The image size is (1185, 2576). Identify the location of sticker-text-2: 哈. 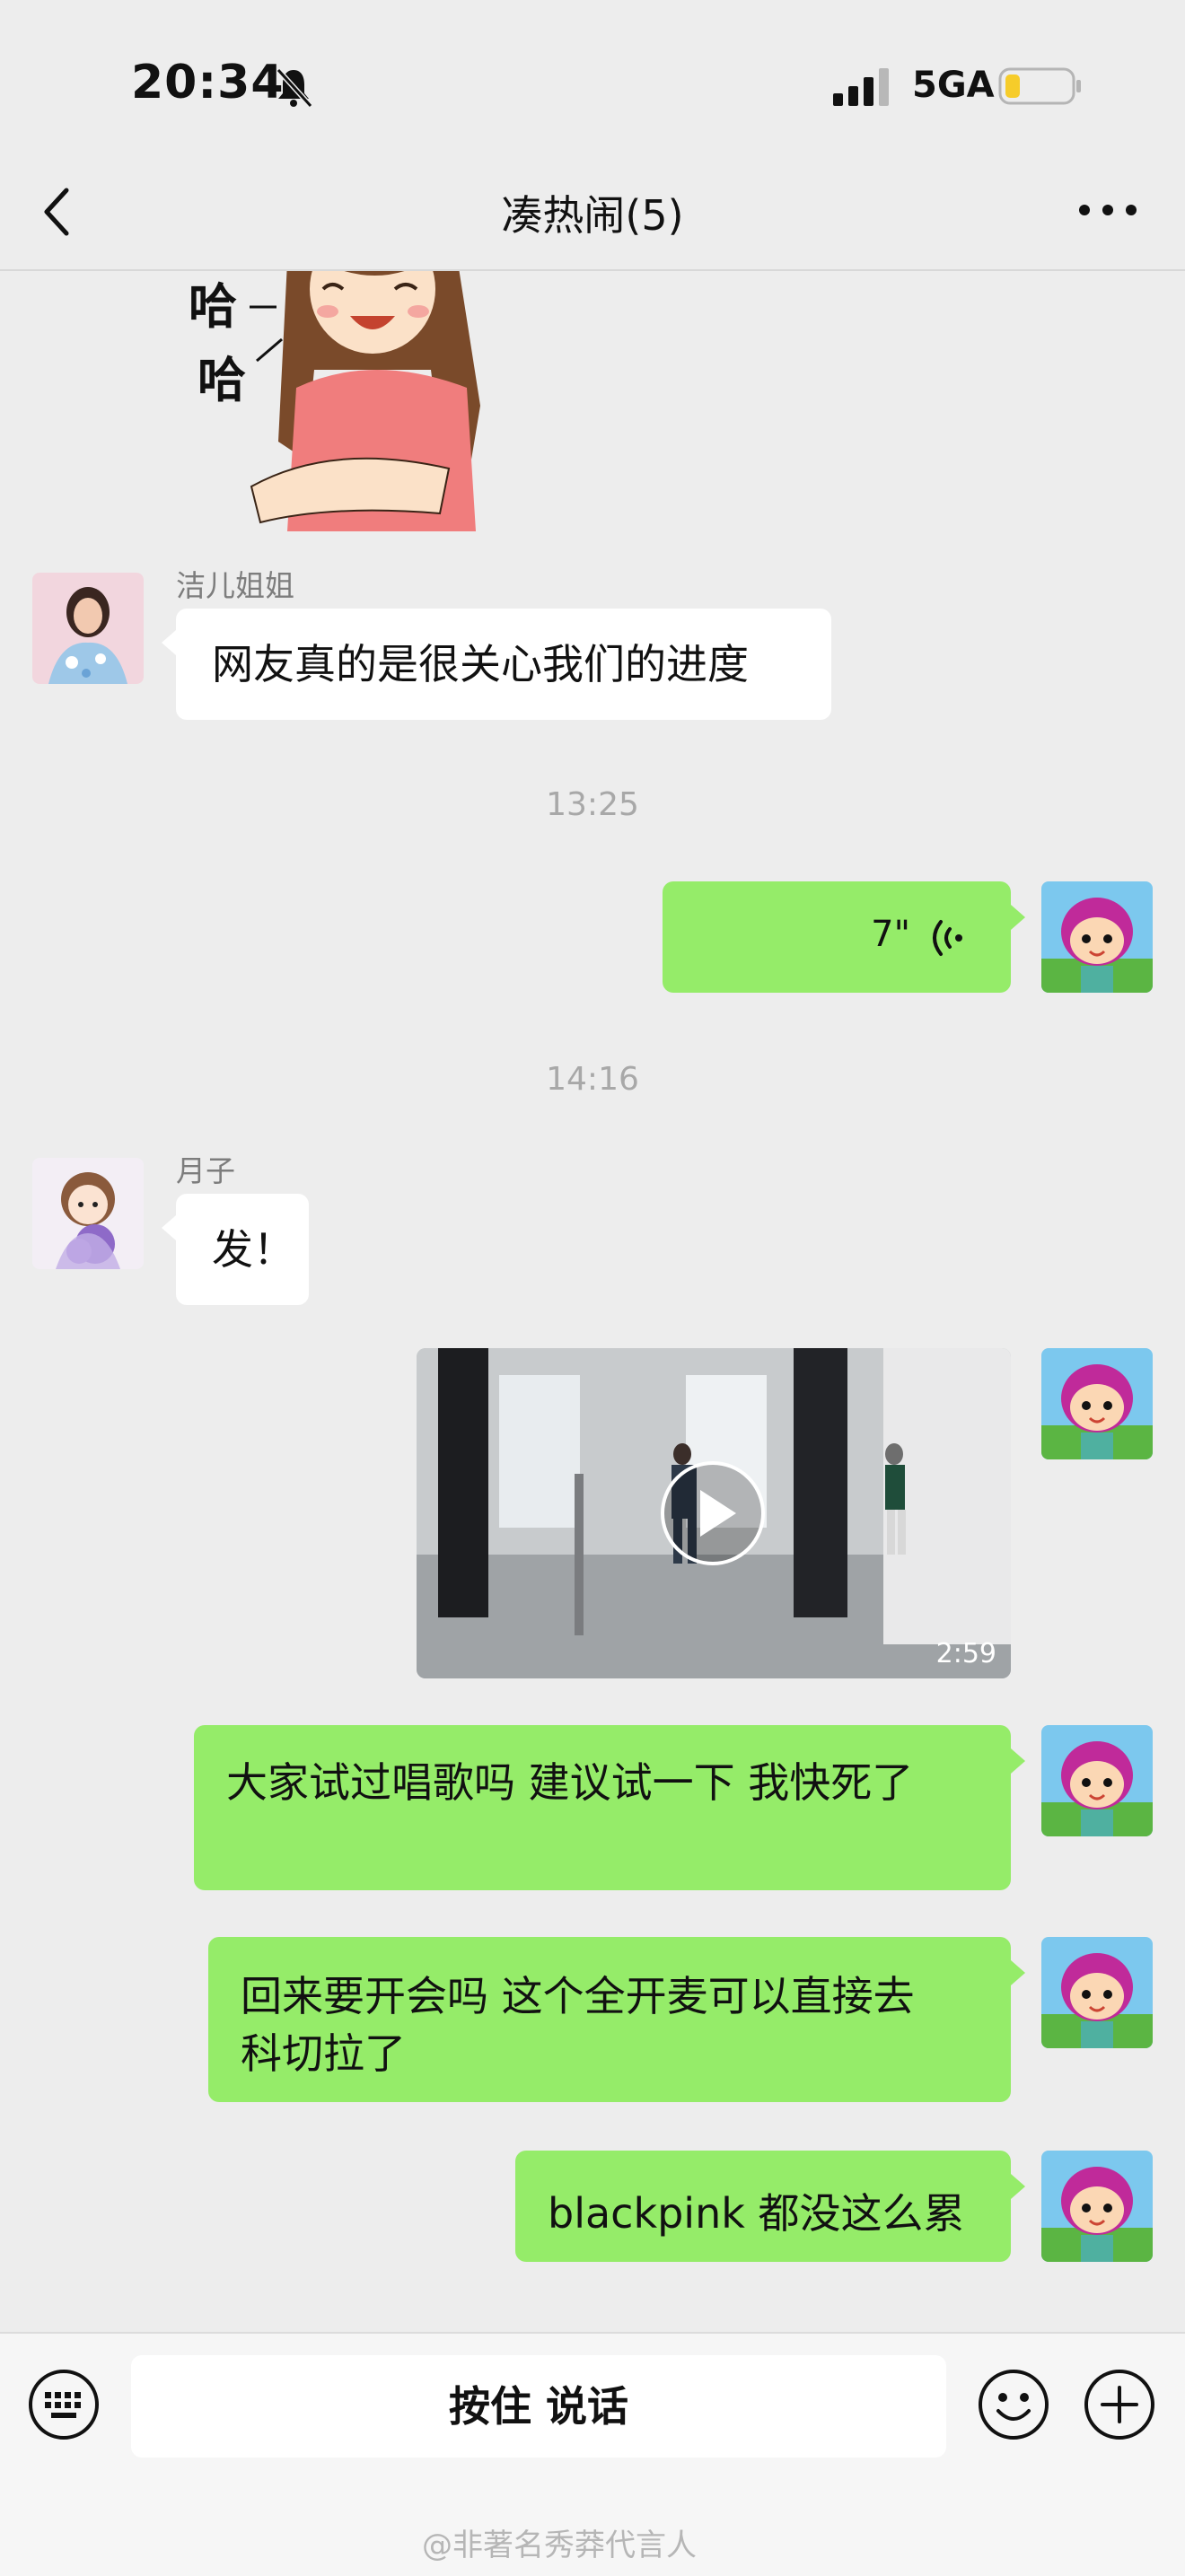
(222, 380).